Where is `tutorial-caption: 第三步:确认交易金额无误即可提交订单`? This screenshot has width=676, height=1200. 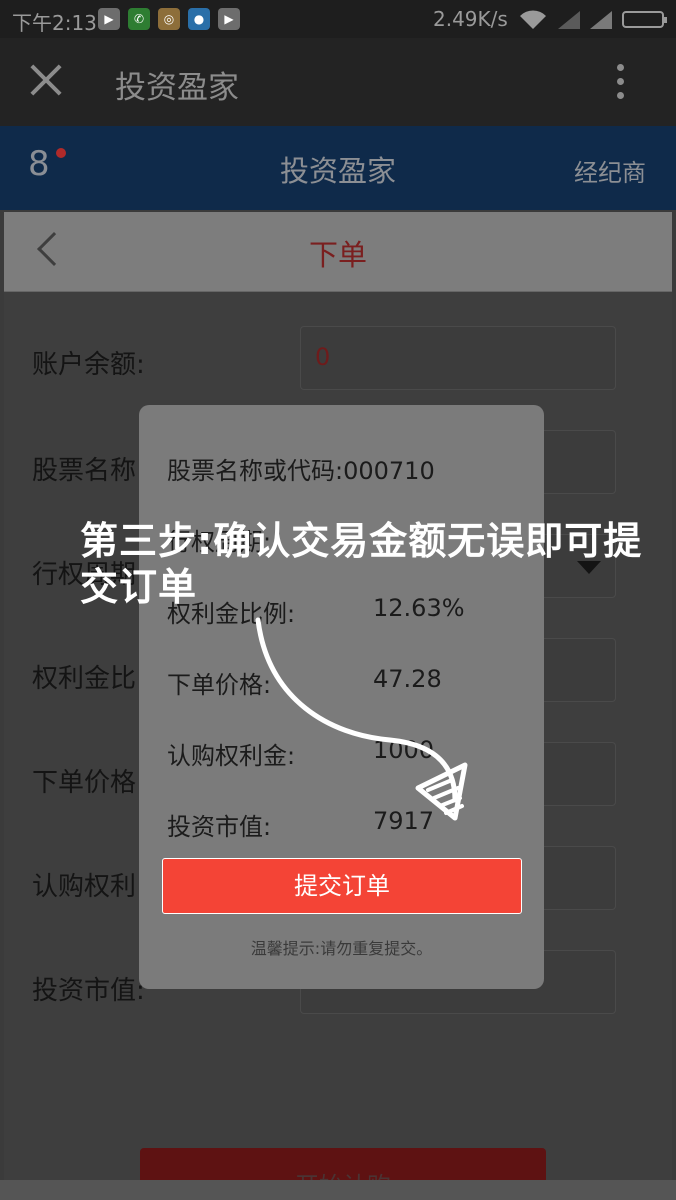 tutorial-caption: 第三步:确认交易金额无误即可提交订单 is located at coordinates (361, 564).